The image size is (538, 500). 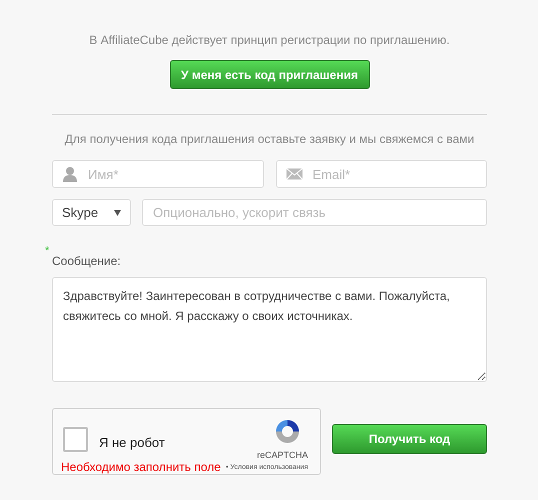 What do you see at coordinates (86, 261) in the screenshot?
I see `message-label: Сообщение:` at bounding box center [86, 261].